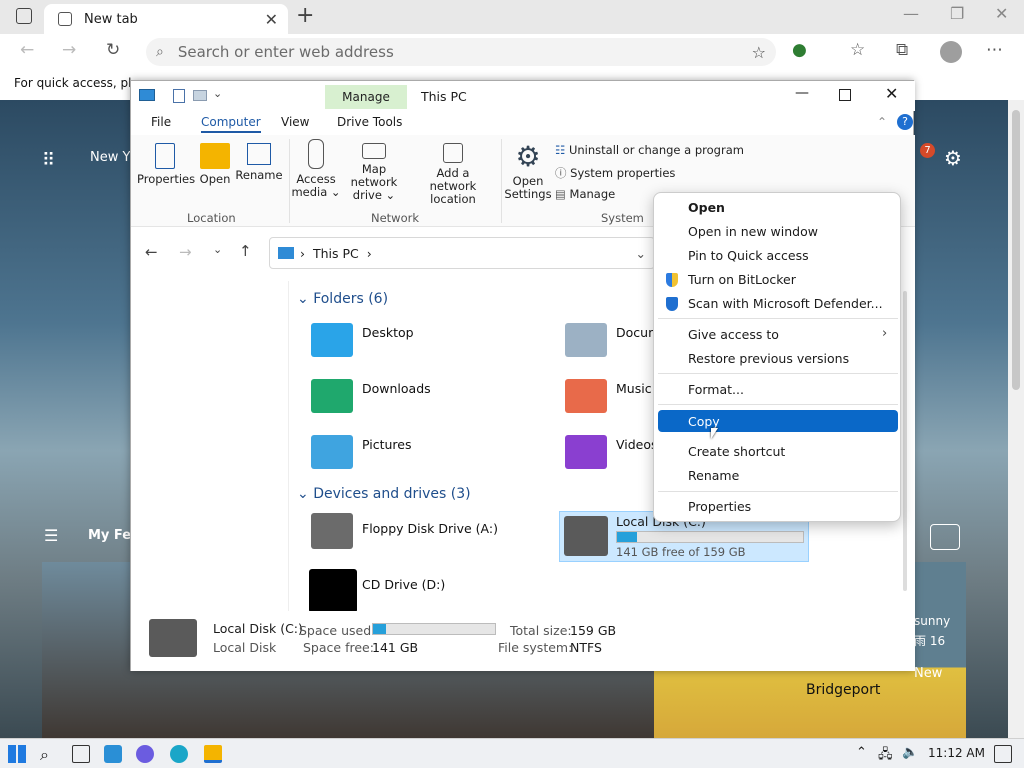 The height and width of the screenshot is (768, 1024). Describe the element at coordinates (704, 421) in the screenshot. I see `menu-item-copy: Copy` at that location.